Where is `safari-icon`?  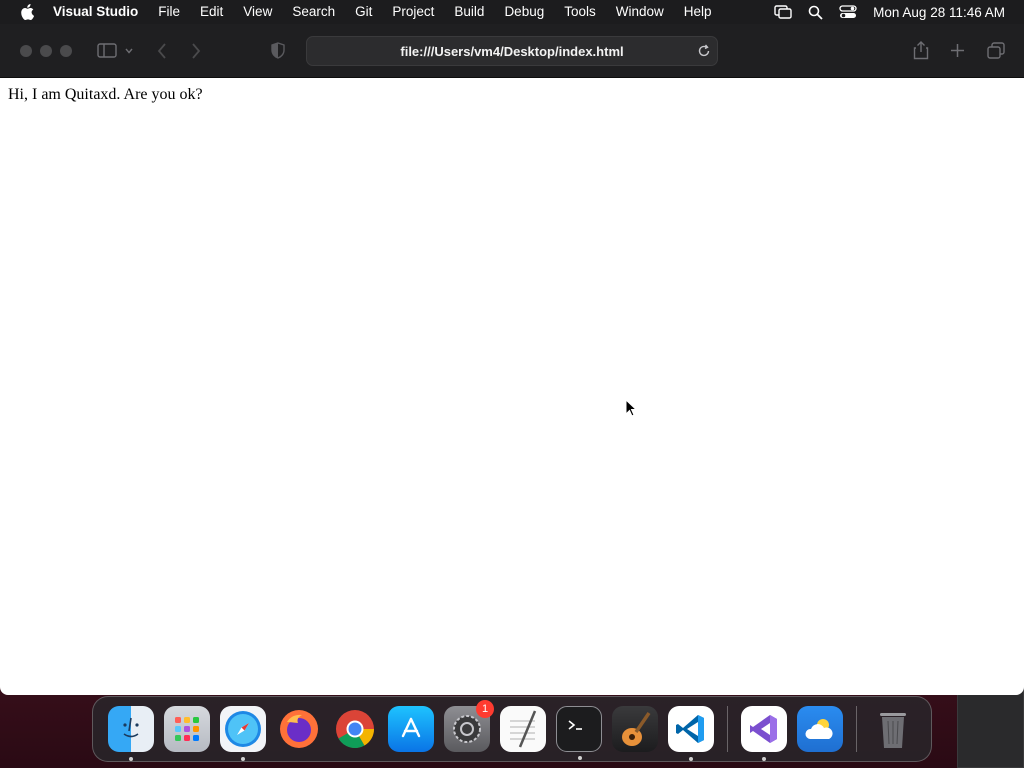
safari-icon is located at coordinates (243, 733).